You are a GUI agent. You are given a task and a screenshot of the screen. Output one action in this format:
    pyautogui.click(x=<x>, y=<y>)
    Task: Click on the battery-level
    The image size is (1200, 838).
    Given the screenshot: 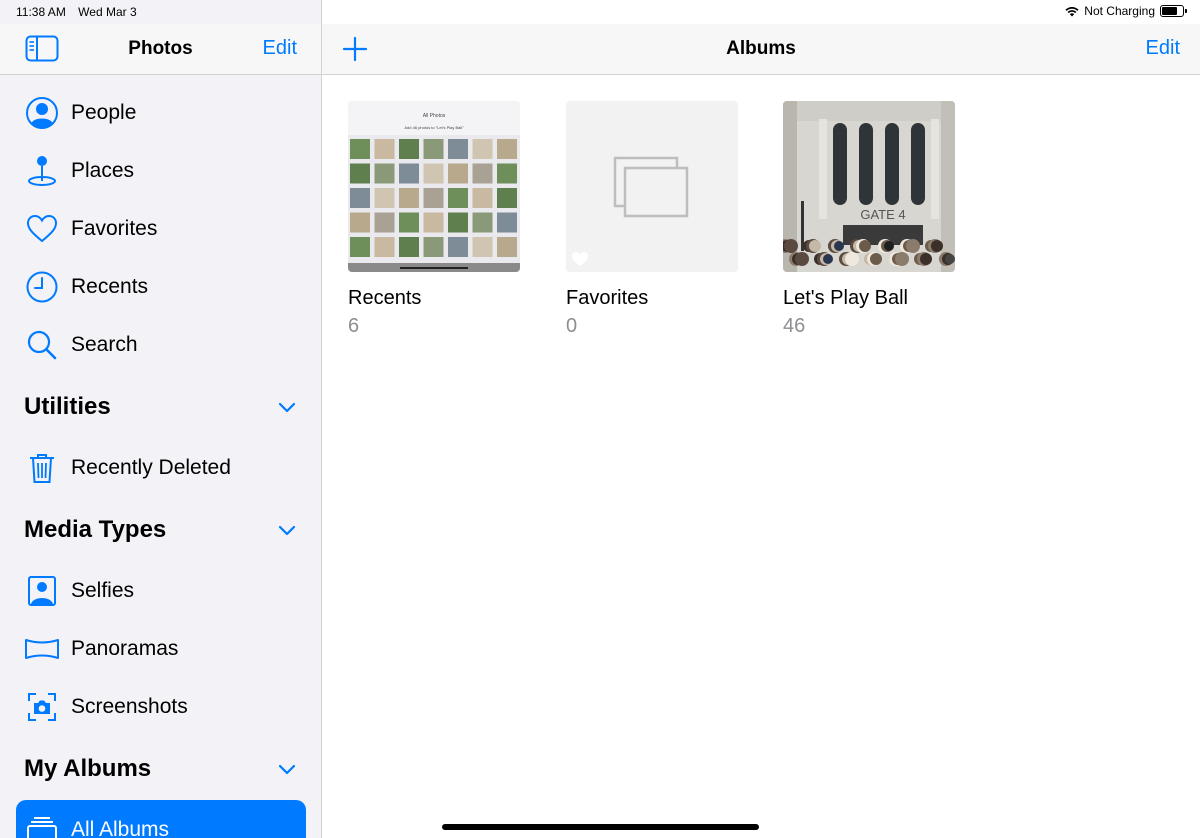 What is the action you would take?
    pyautogui.click(x=1169, y=11)
    